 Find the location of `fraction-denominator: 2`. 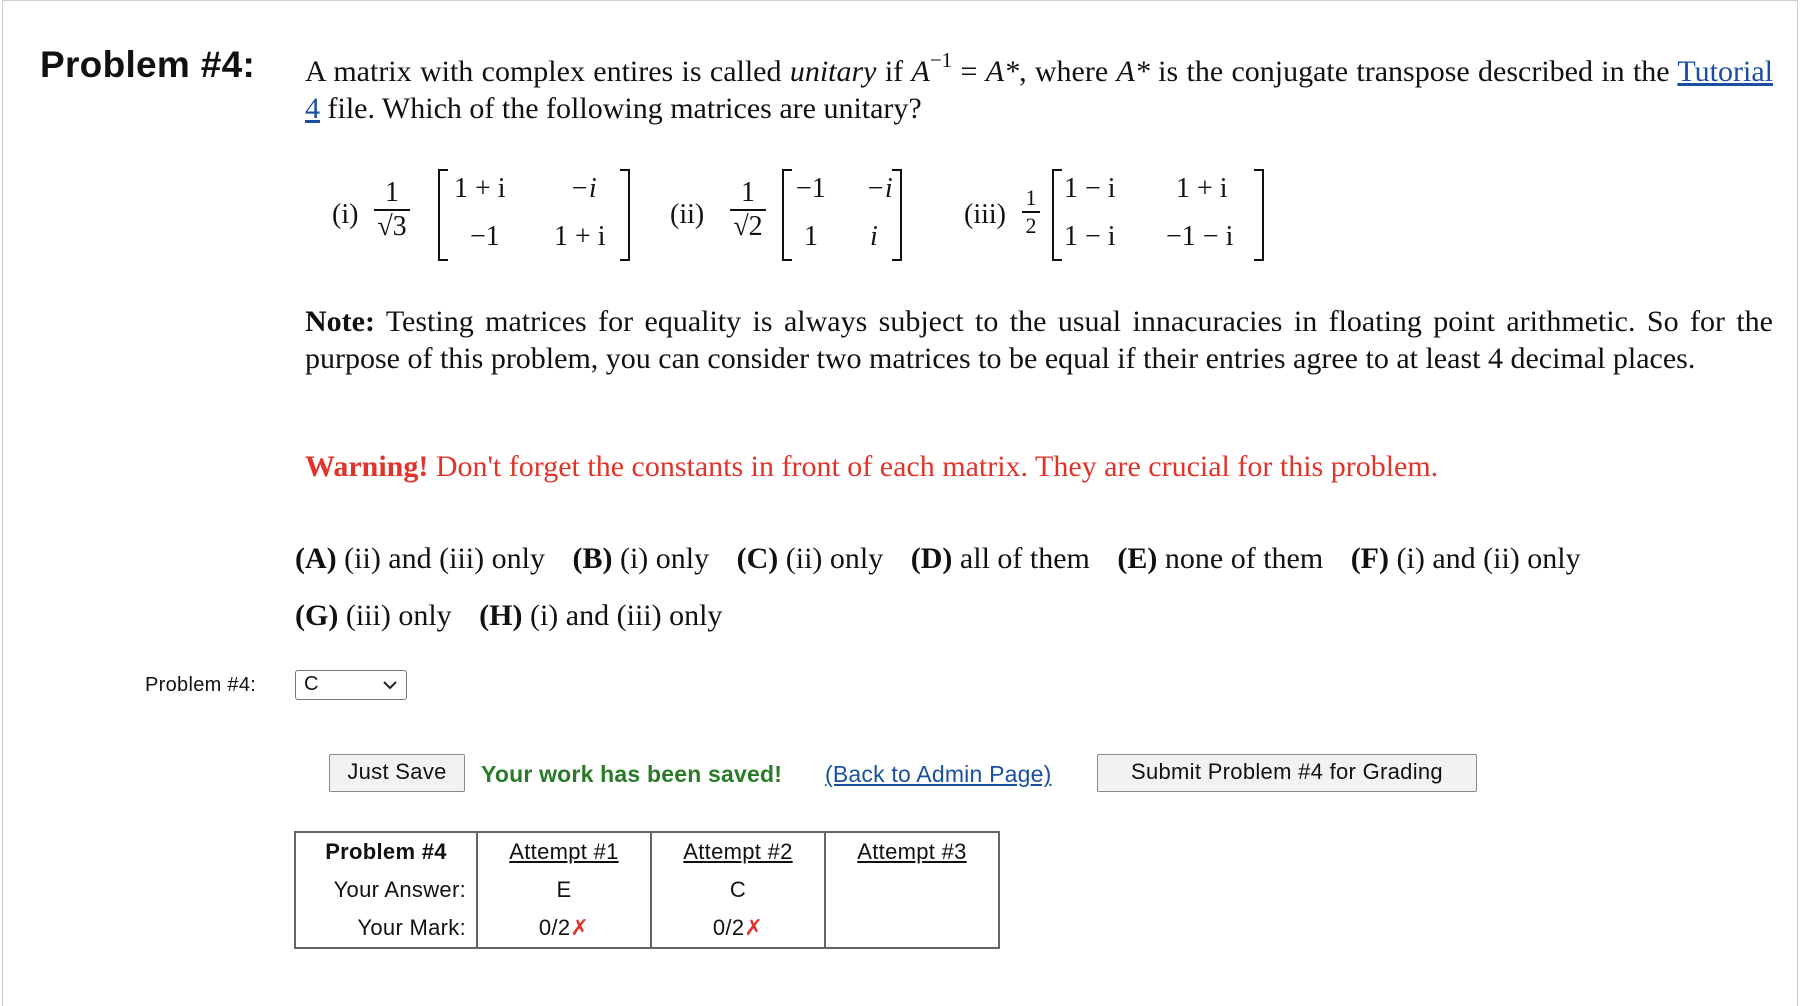

fraction-denominator: 2 is located at coordinates (1031, 225).